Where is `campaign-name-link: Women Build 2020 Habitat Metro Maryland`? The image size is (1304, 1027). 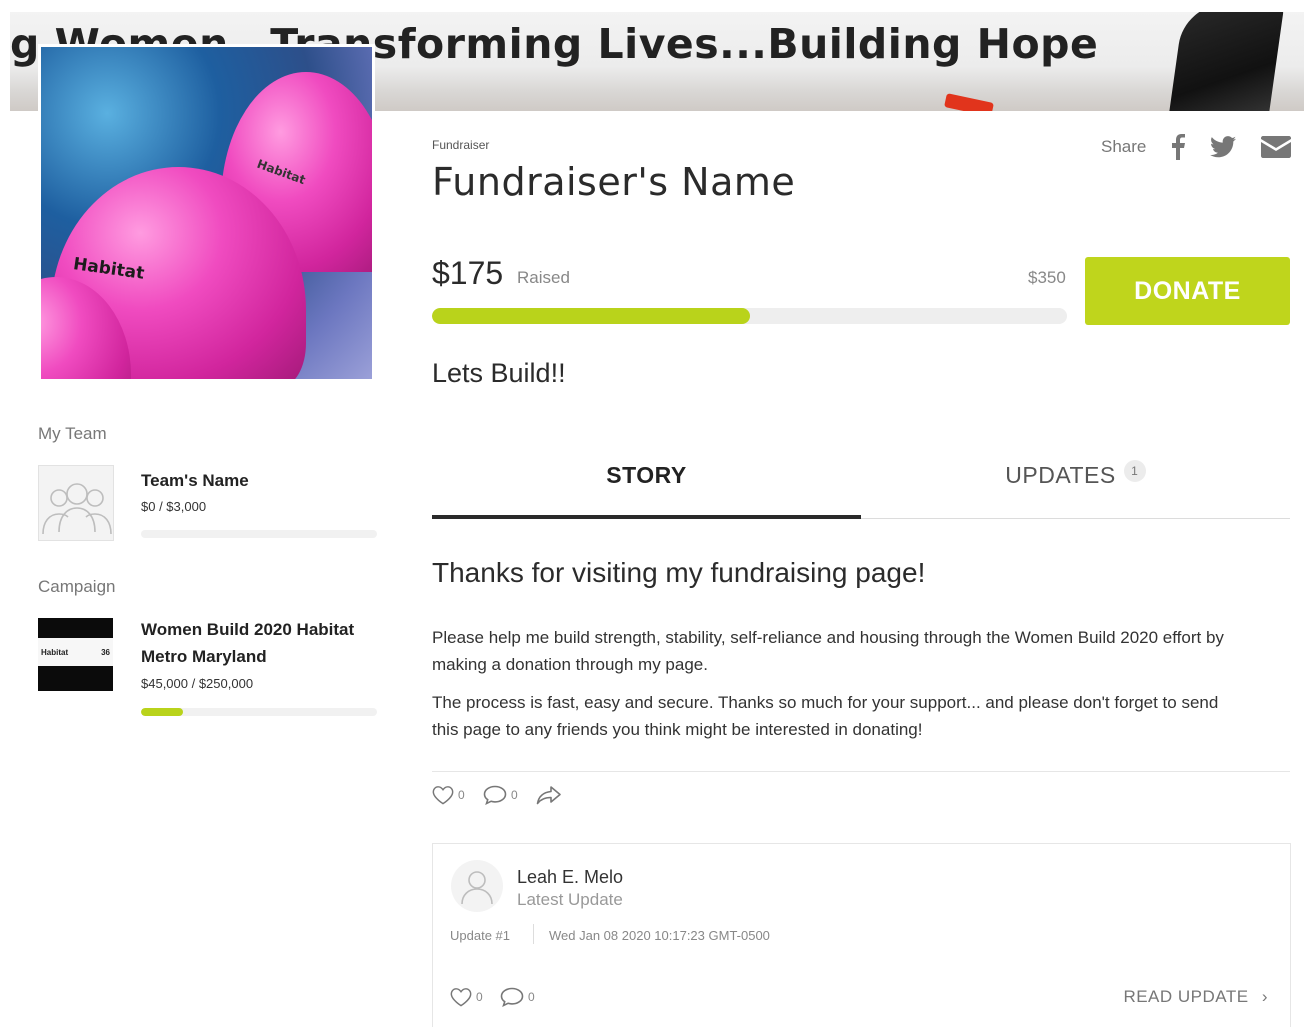
campaign-name-link: Women Build 2020 Habitat Metro Maryland is located at coordinates (247, 643).